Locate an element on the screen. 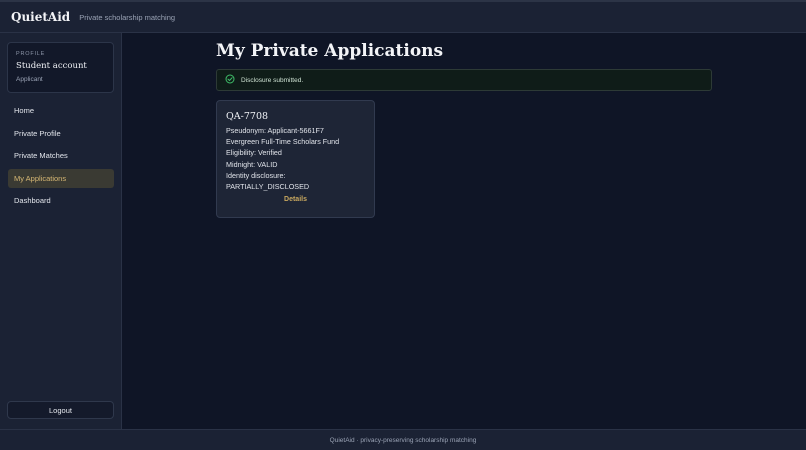  alert-message: Disclosure submitted. is located at coordinates (272, 80).